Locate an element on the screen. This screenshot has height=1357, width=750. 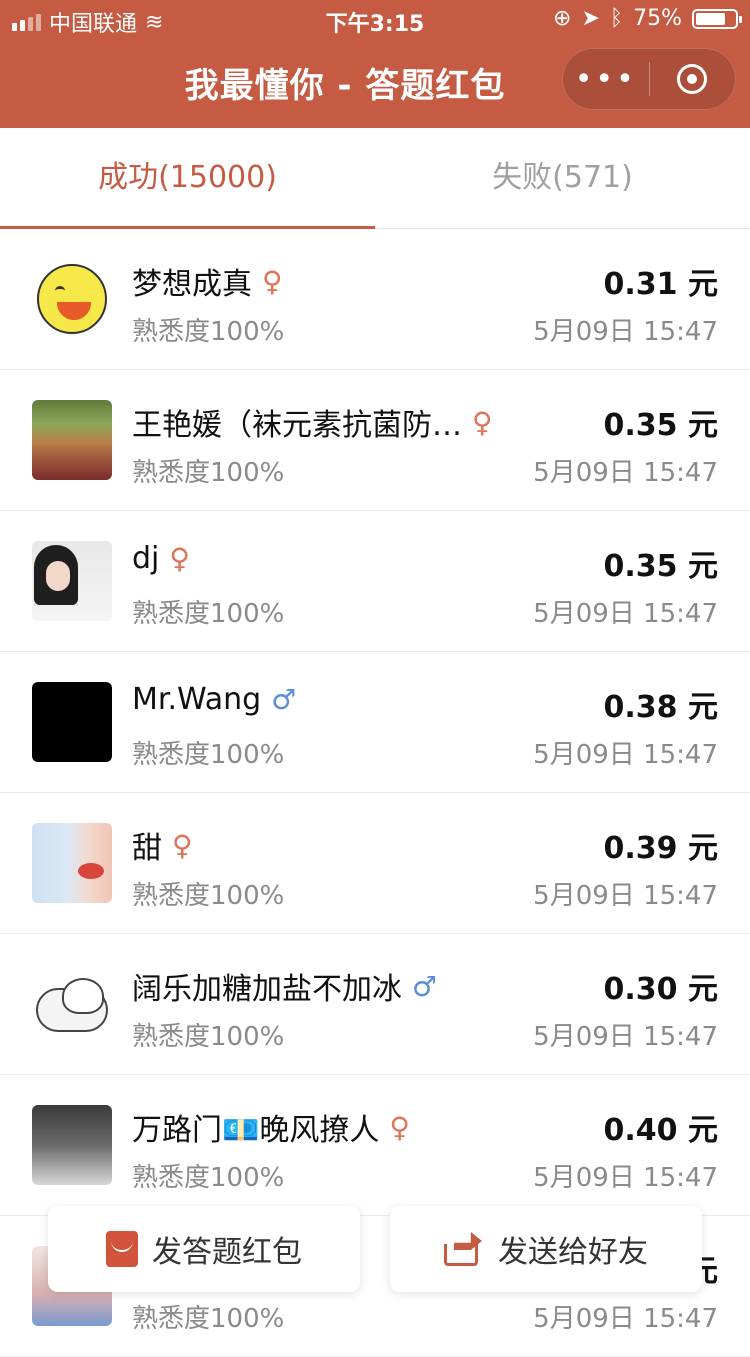
battery-percent: 75% is located at coordinates (657, 18).